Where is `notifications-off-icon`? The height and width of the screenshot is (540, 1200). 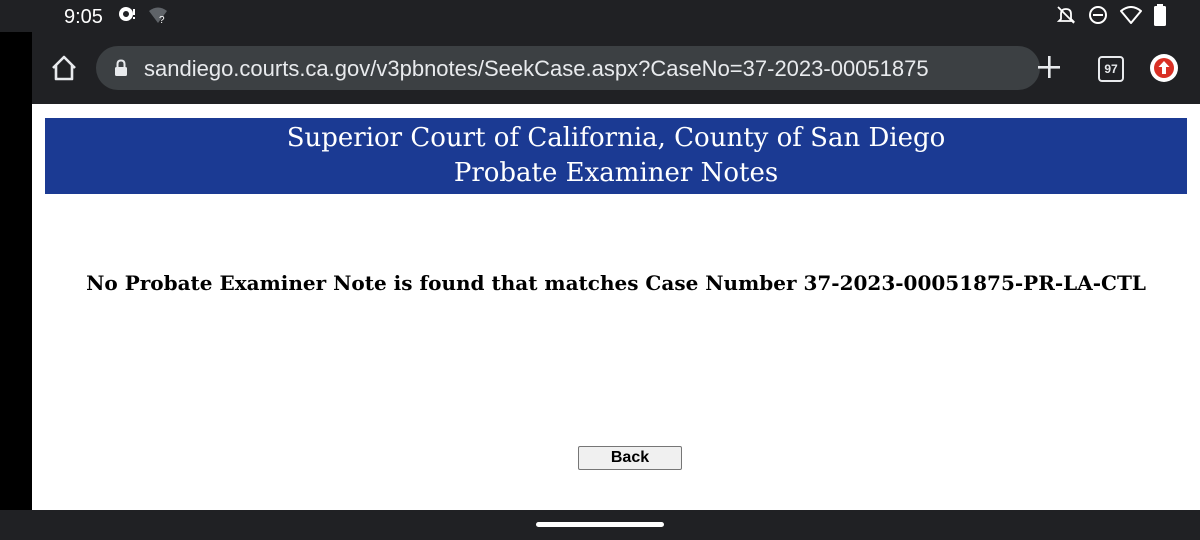
notifications-off-icon is located at coordinates (1066, 17).